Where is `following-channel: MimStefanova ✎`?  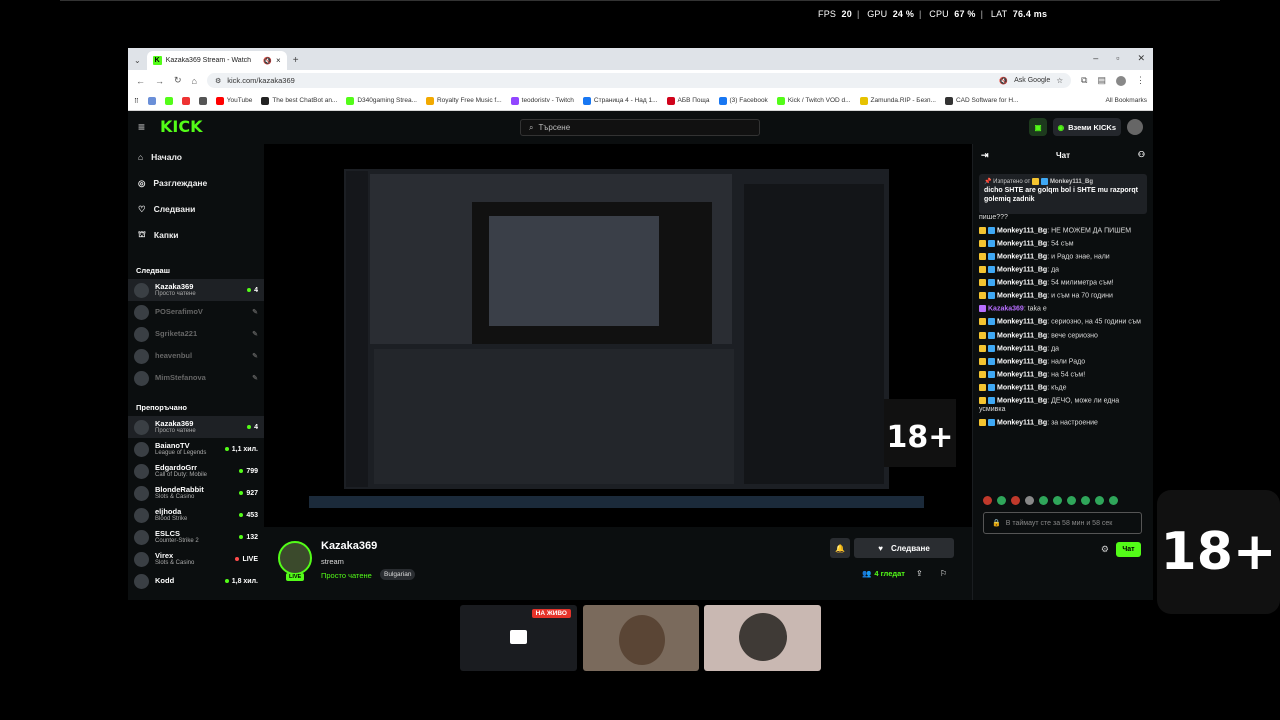
following-channel: MimStefanova ✎ is located at coordinates (196, 378).